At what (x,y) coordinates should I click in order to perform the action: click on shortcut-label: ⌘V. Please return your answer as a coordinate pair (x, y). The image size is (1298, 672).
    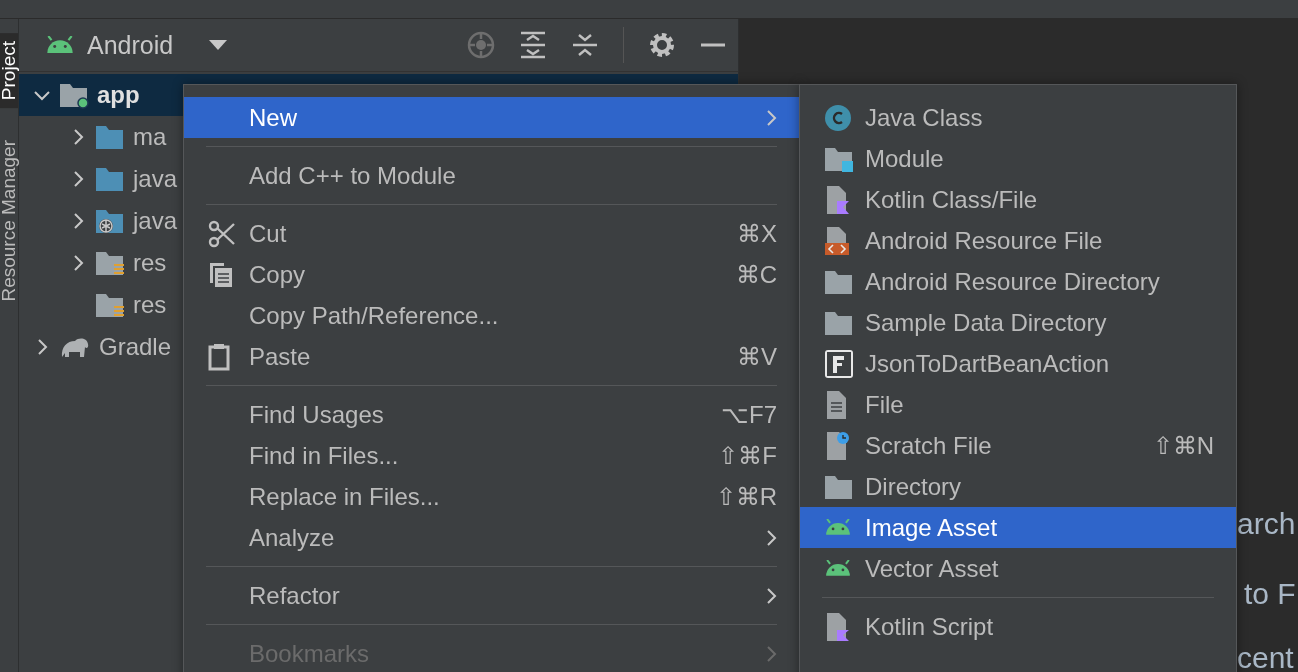
    Looking at the image, I should click on (757, 356).